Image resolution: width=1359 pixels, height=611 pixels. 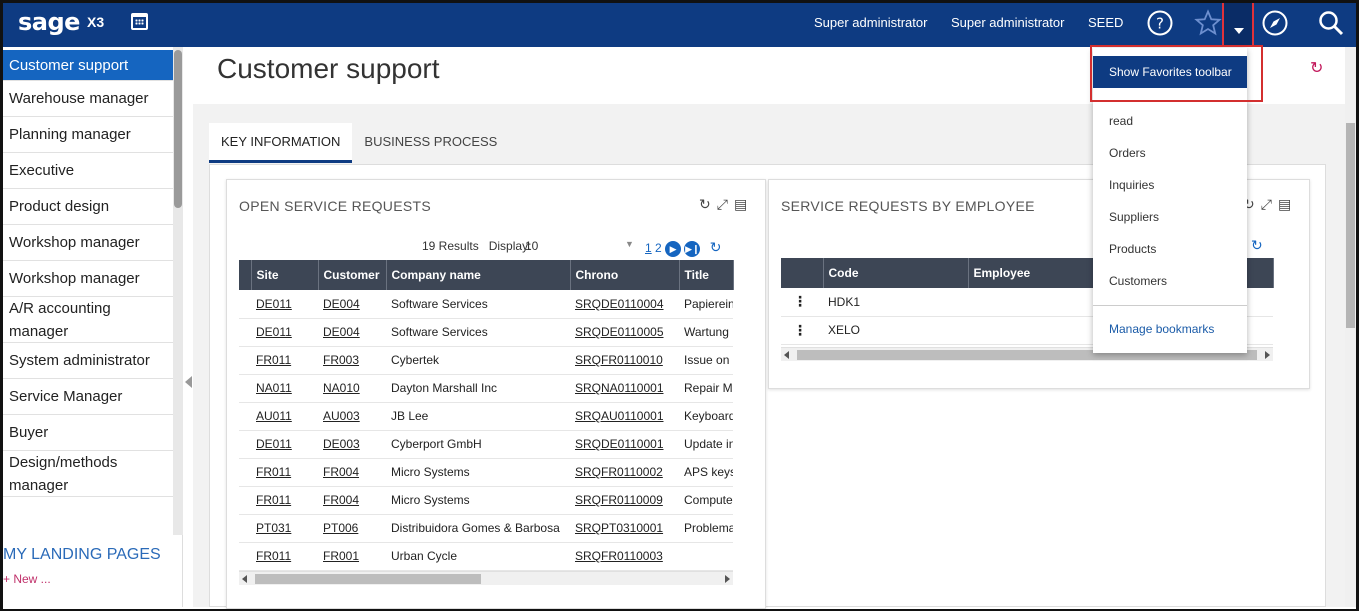 I want to click on table-cell: NA010, so click(x=352, y=388).